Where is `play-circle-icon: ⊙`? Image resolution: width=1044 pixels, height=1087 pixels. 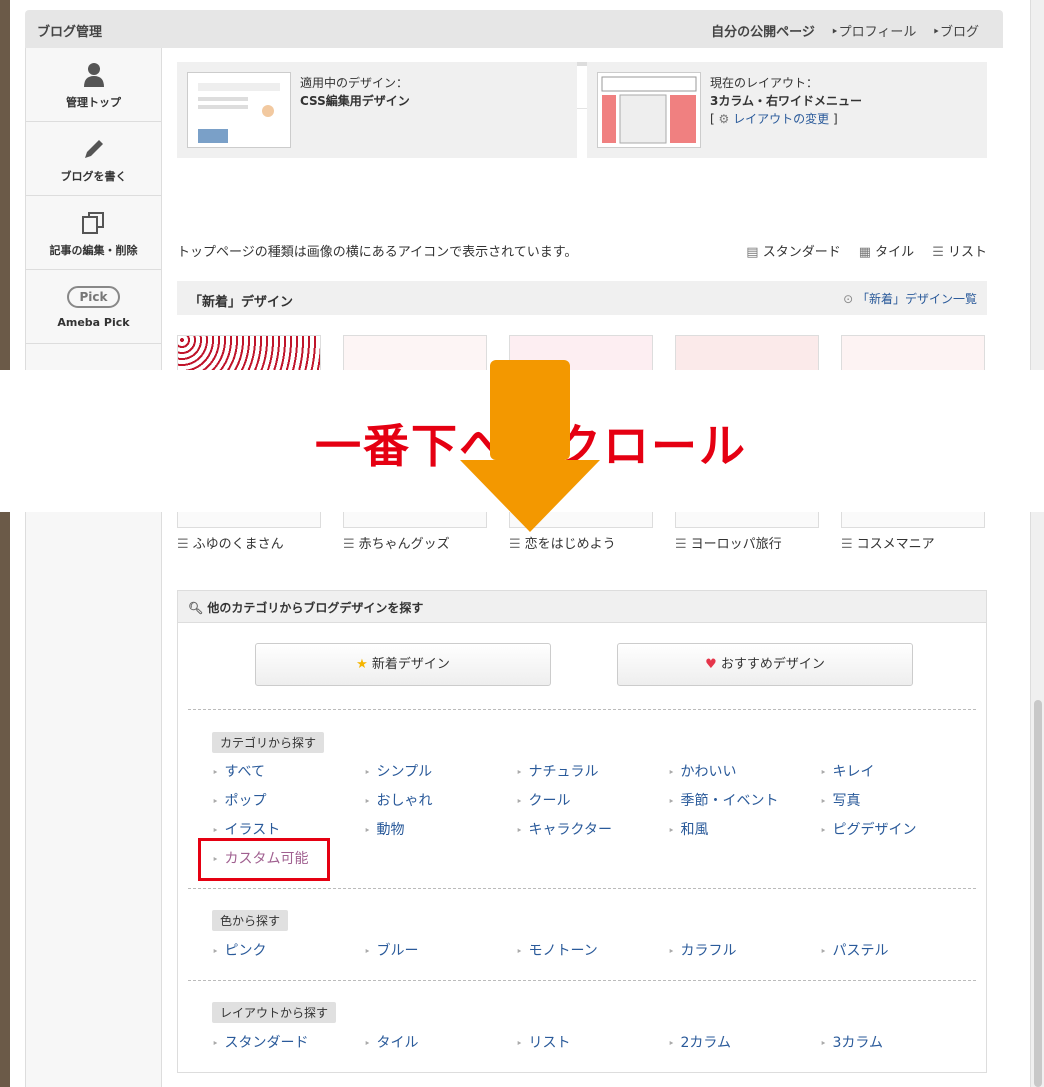 play-circle-icon: ⊙ is located at coordinates (848, 299).